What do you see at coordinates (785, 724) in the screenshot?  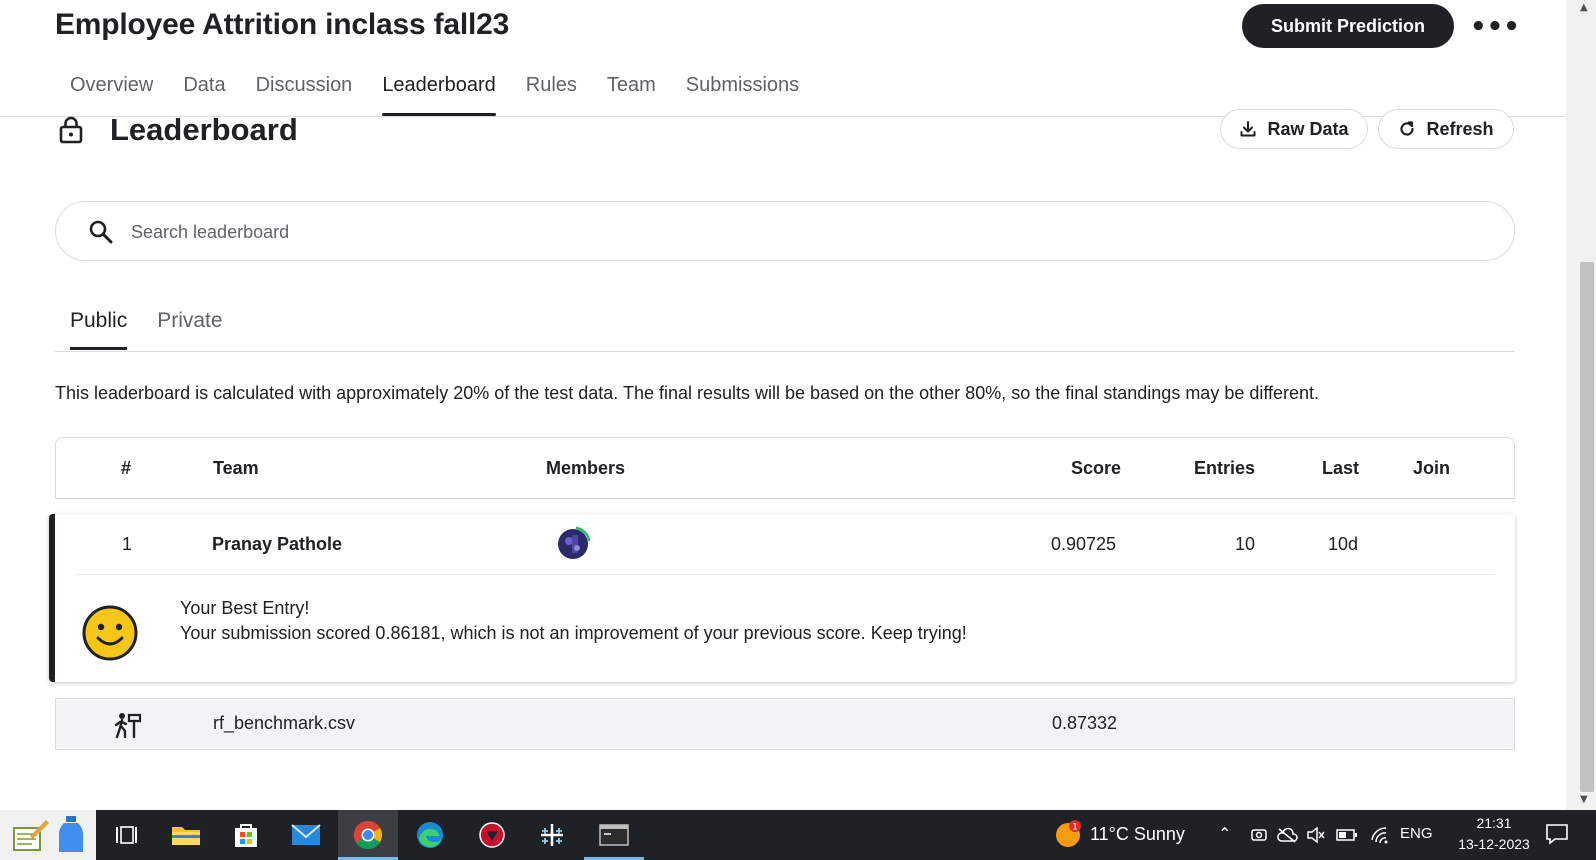 I see `benchmark-row: rf_benchmark.csv 0.87332` at bounding box center [785, 724].